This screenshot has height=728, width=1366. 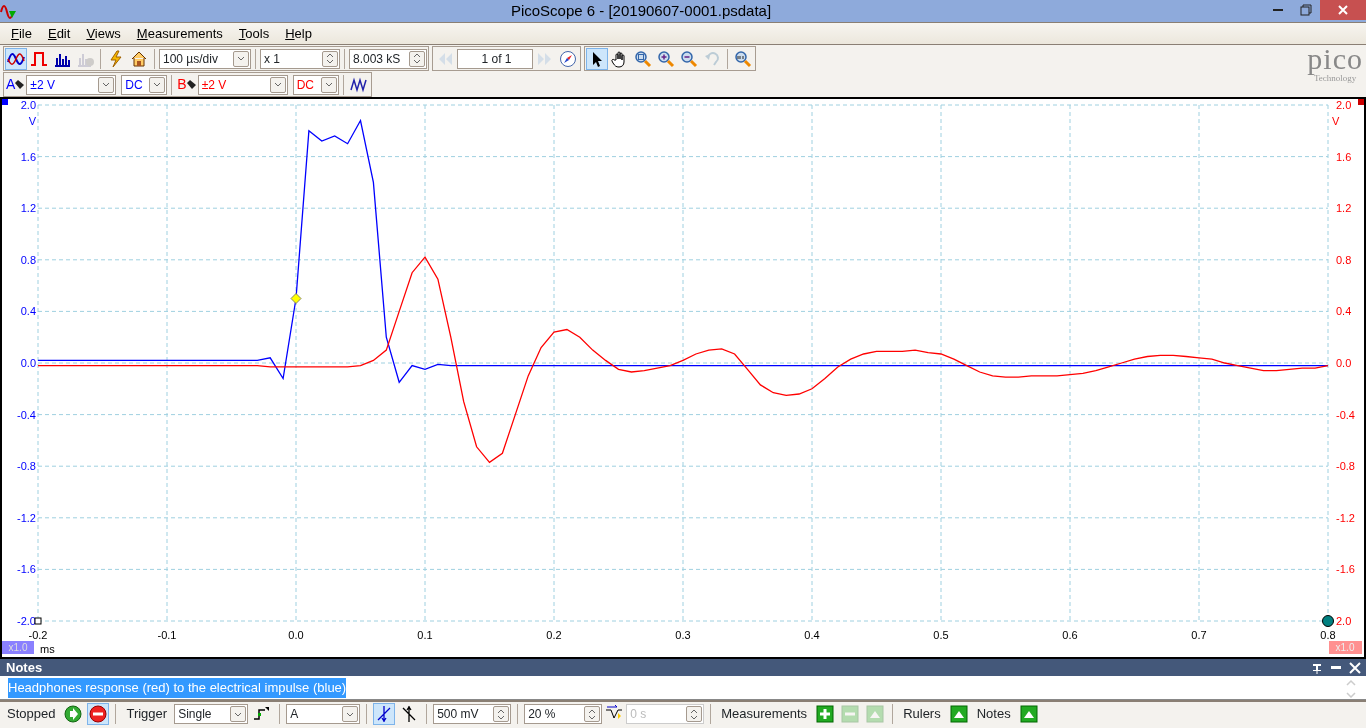 I want to click on lightning-icon, so click(x=116, y=58).